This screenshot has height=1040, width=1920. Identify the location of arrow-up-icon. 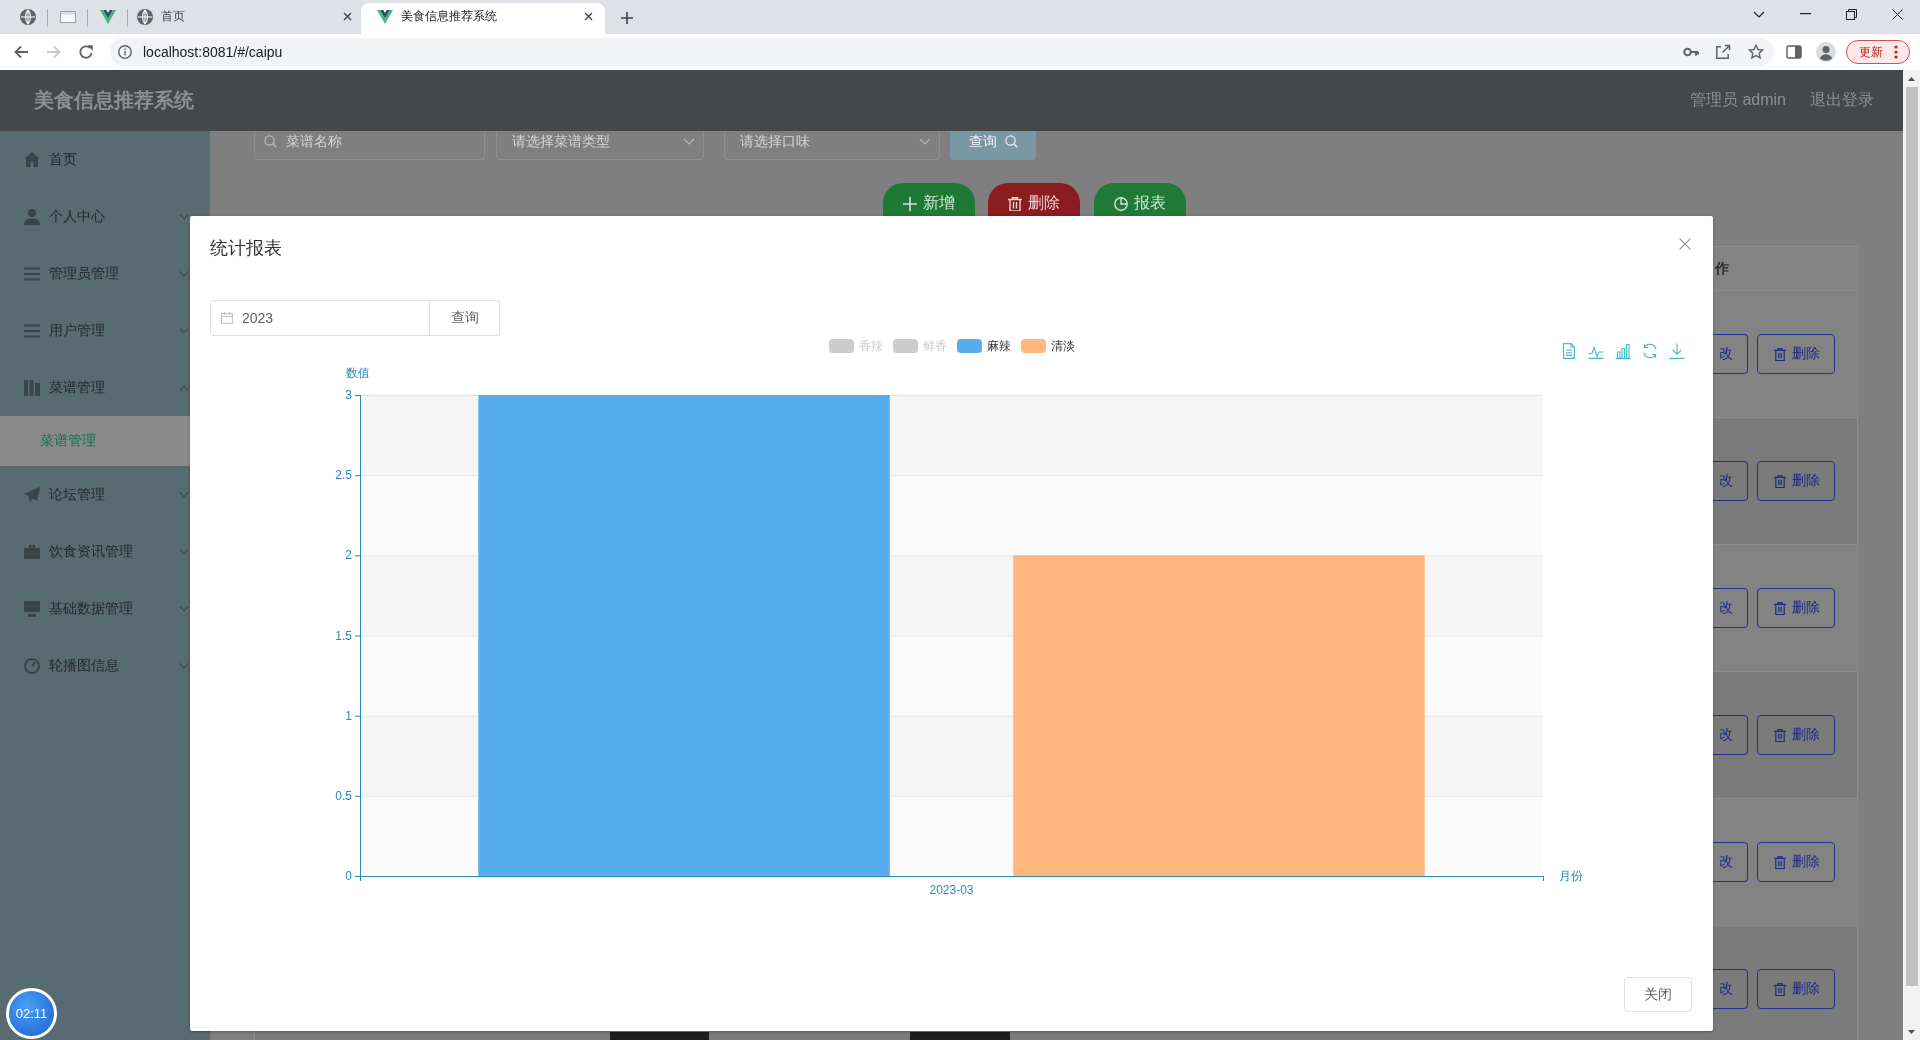
(1911, 78).